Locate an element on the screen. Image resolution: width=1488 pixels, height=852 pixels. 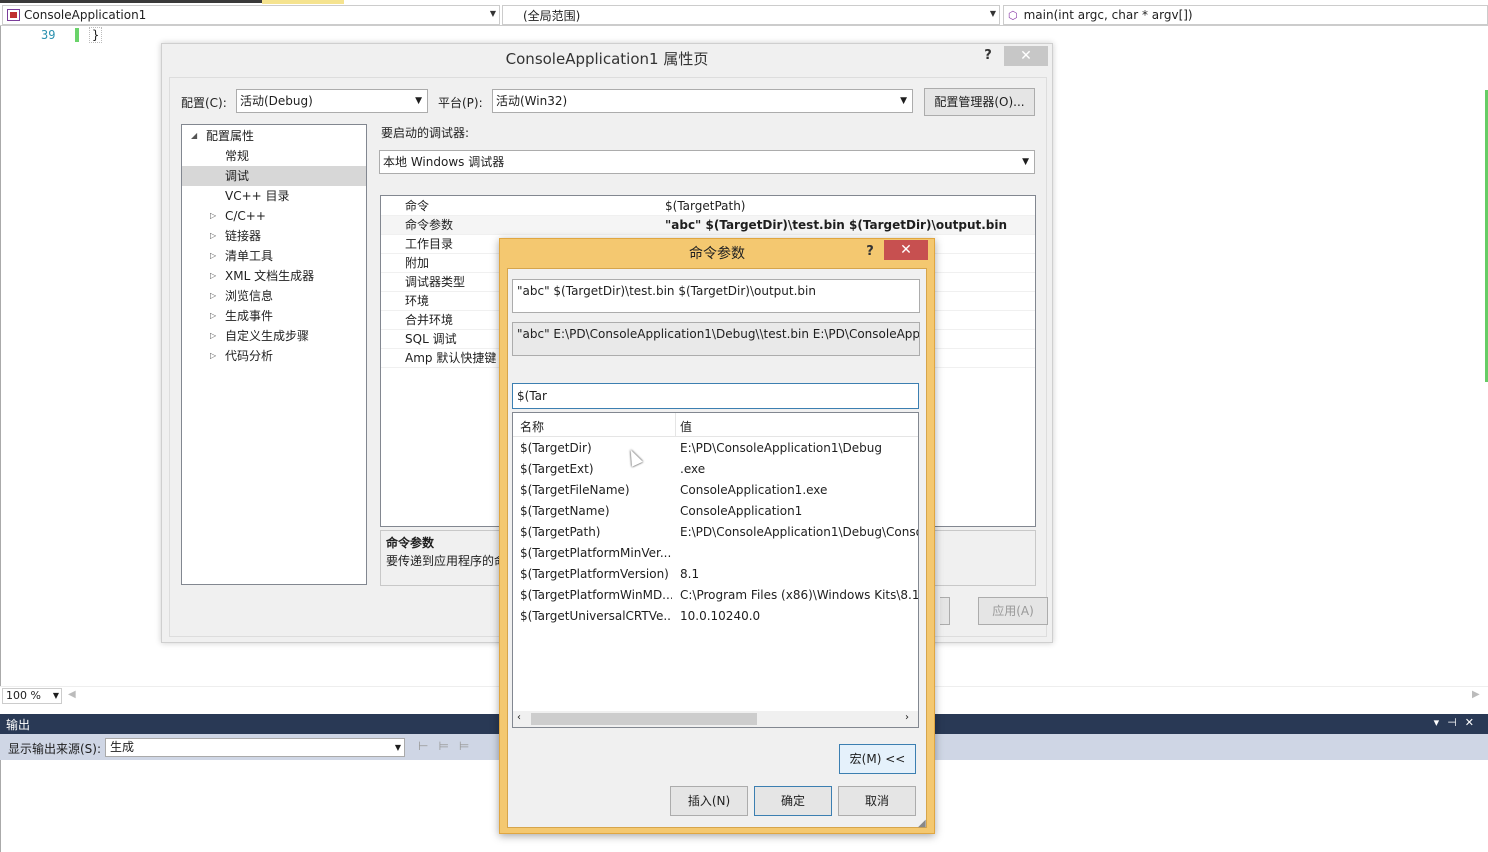
macro-name: $(TargetName) is located at coordinates (565, 511).